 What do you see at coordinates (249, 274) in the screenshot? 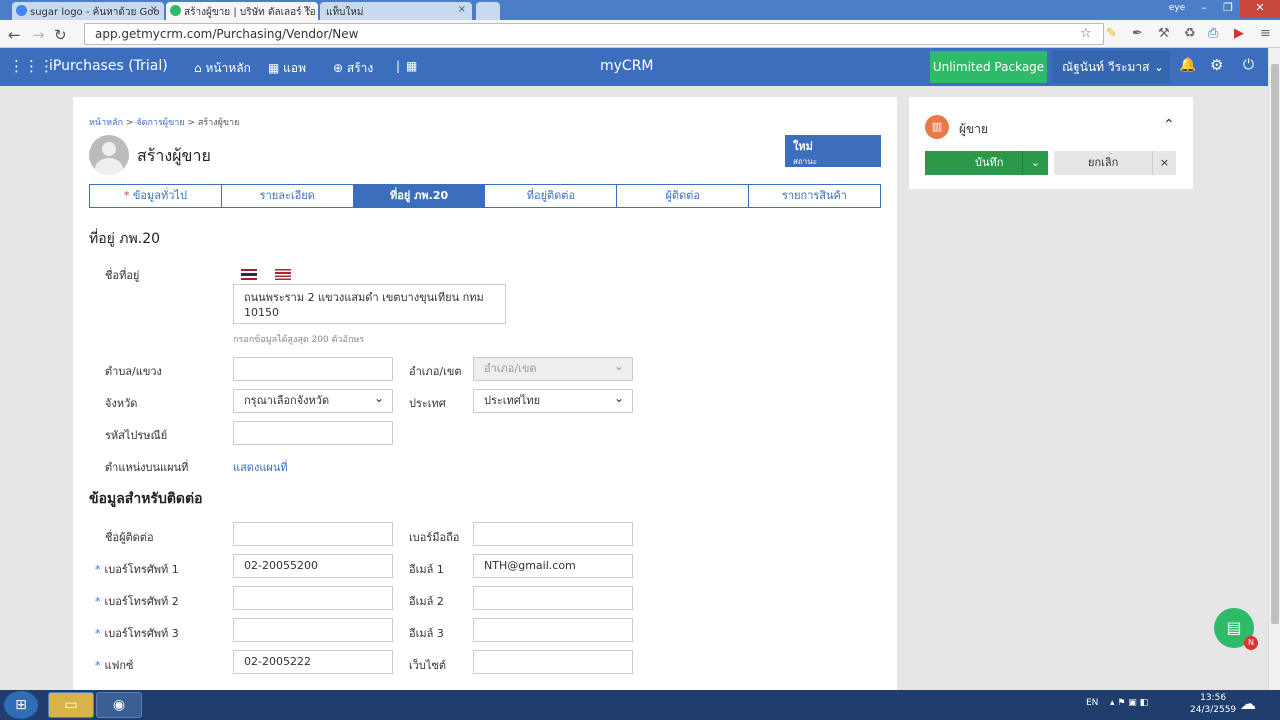
I see `thai-flag-icon` at bounding box center [249, 274].